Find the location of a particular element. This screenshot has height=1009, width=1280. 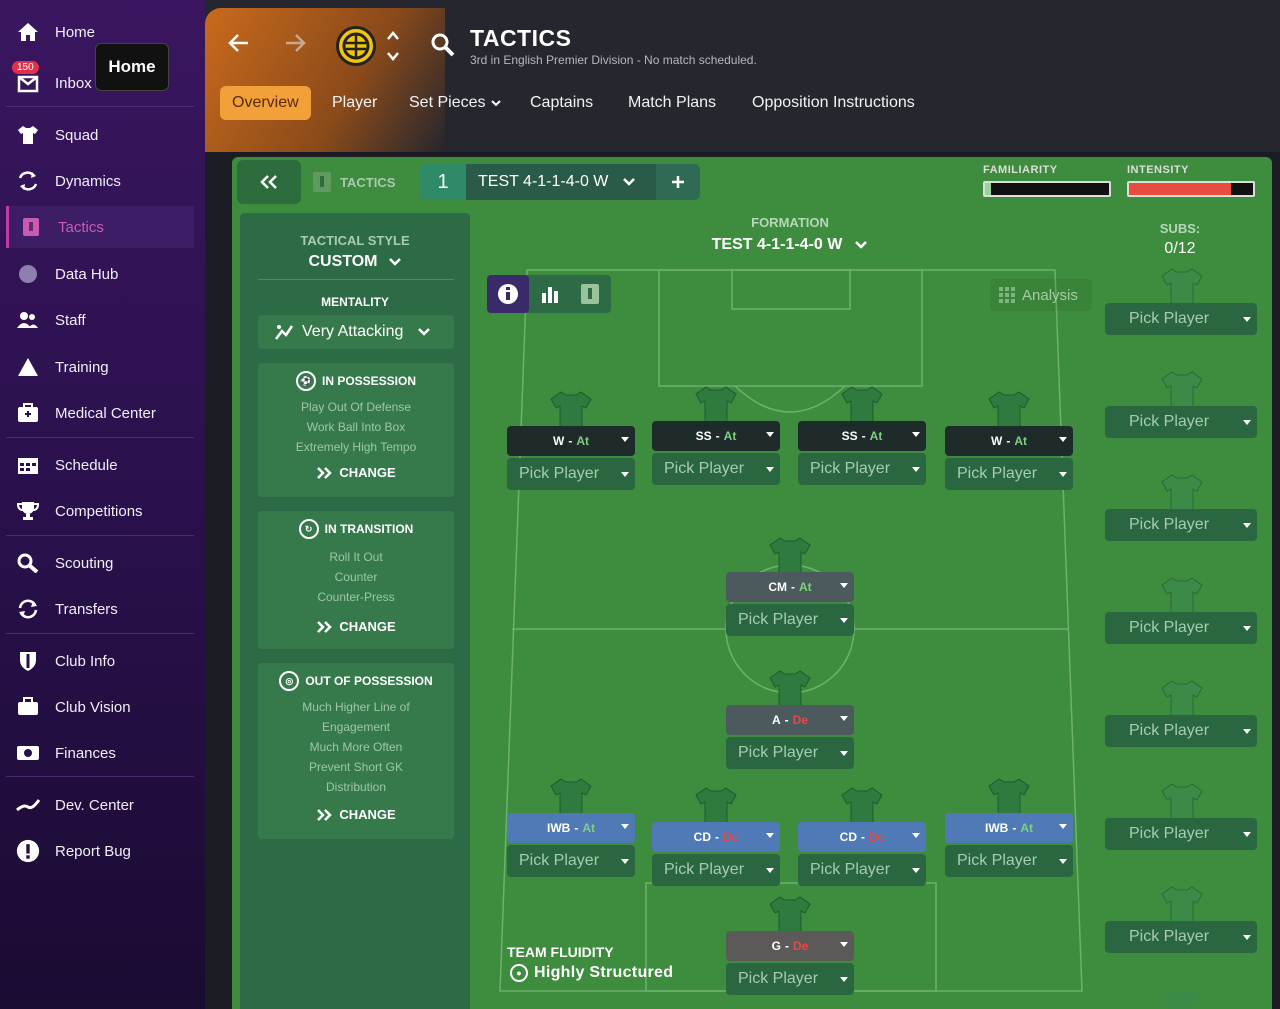

nav-club-info: Club Info is located at coordinates (100, 661).